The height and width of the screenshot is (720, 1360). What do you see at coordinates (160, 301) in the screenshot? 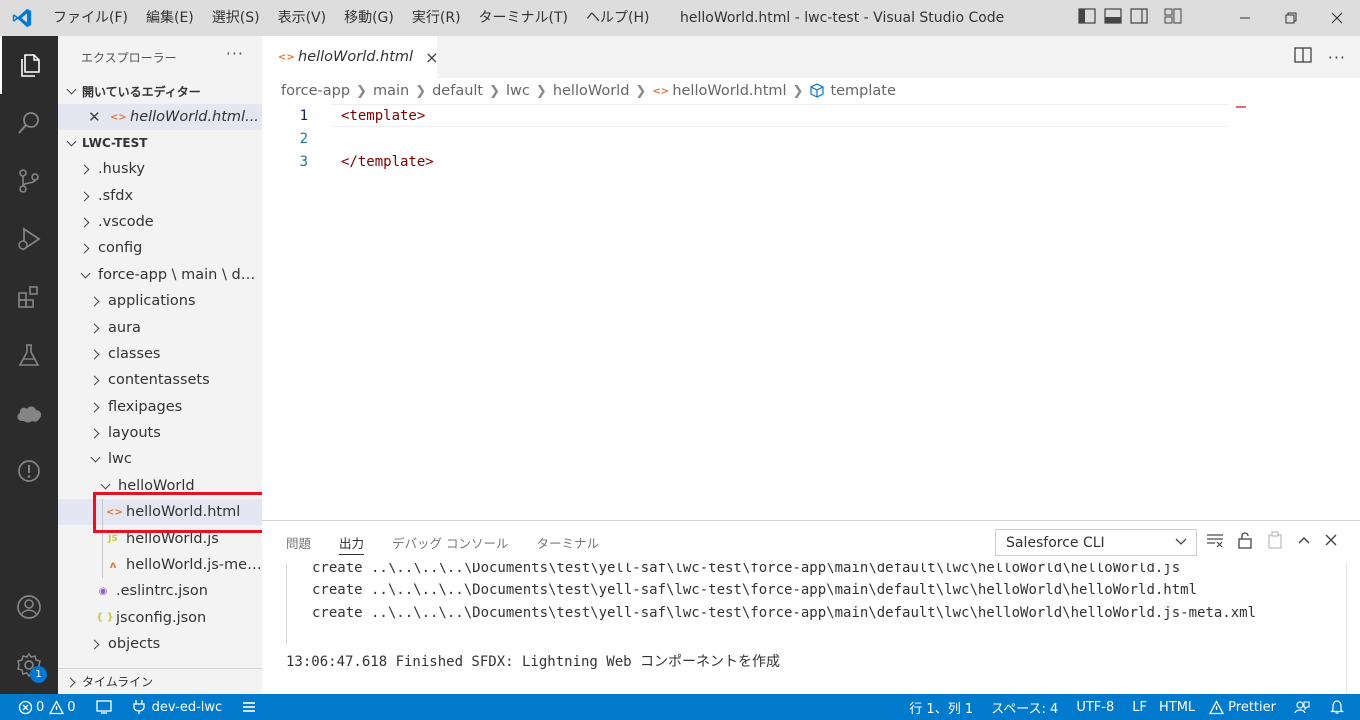
I see `tree-item-applications: applications` at bounding box center [160, 301].